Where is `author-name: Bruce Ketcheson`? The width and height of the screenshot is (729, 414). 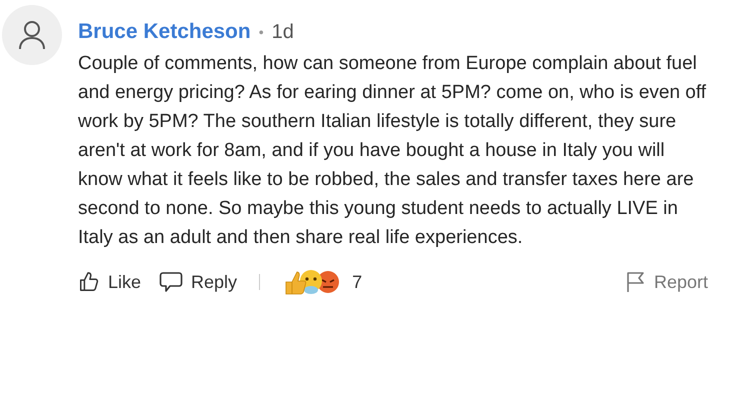 author-name: Bruce Ketcheson is located at coordinates (164, 32).